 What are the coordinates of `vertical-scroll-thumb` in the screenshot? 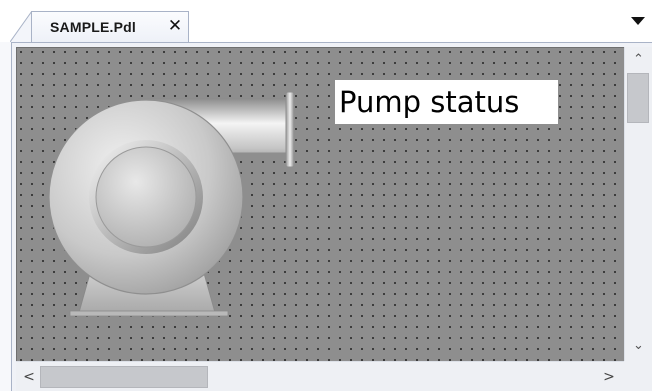 It's located at (638, 98).